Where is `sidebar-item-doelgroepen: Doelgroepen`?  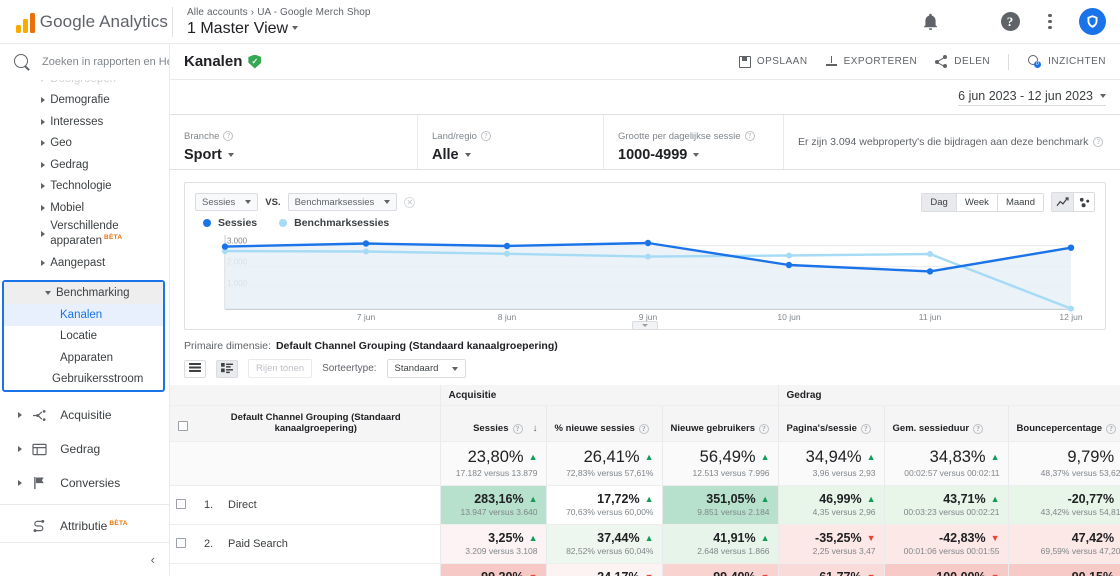 sidebar-item-doelgroepen: Doelgroepen is located at coordinates (84, 85).